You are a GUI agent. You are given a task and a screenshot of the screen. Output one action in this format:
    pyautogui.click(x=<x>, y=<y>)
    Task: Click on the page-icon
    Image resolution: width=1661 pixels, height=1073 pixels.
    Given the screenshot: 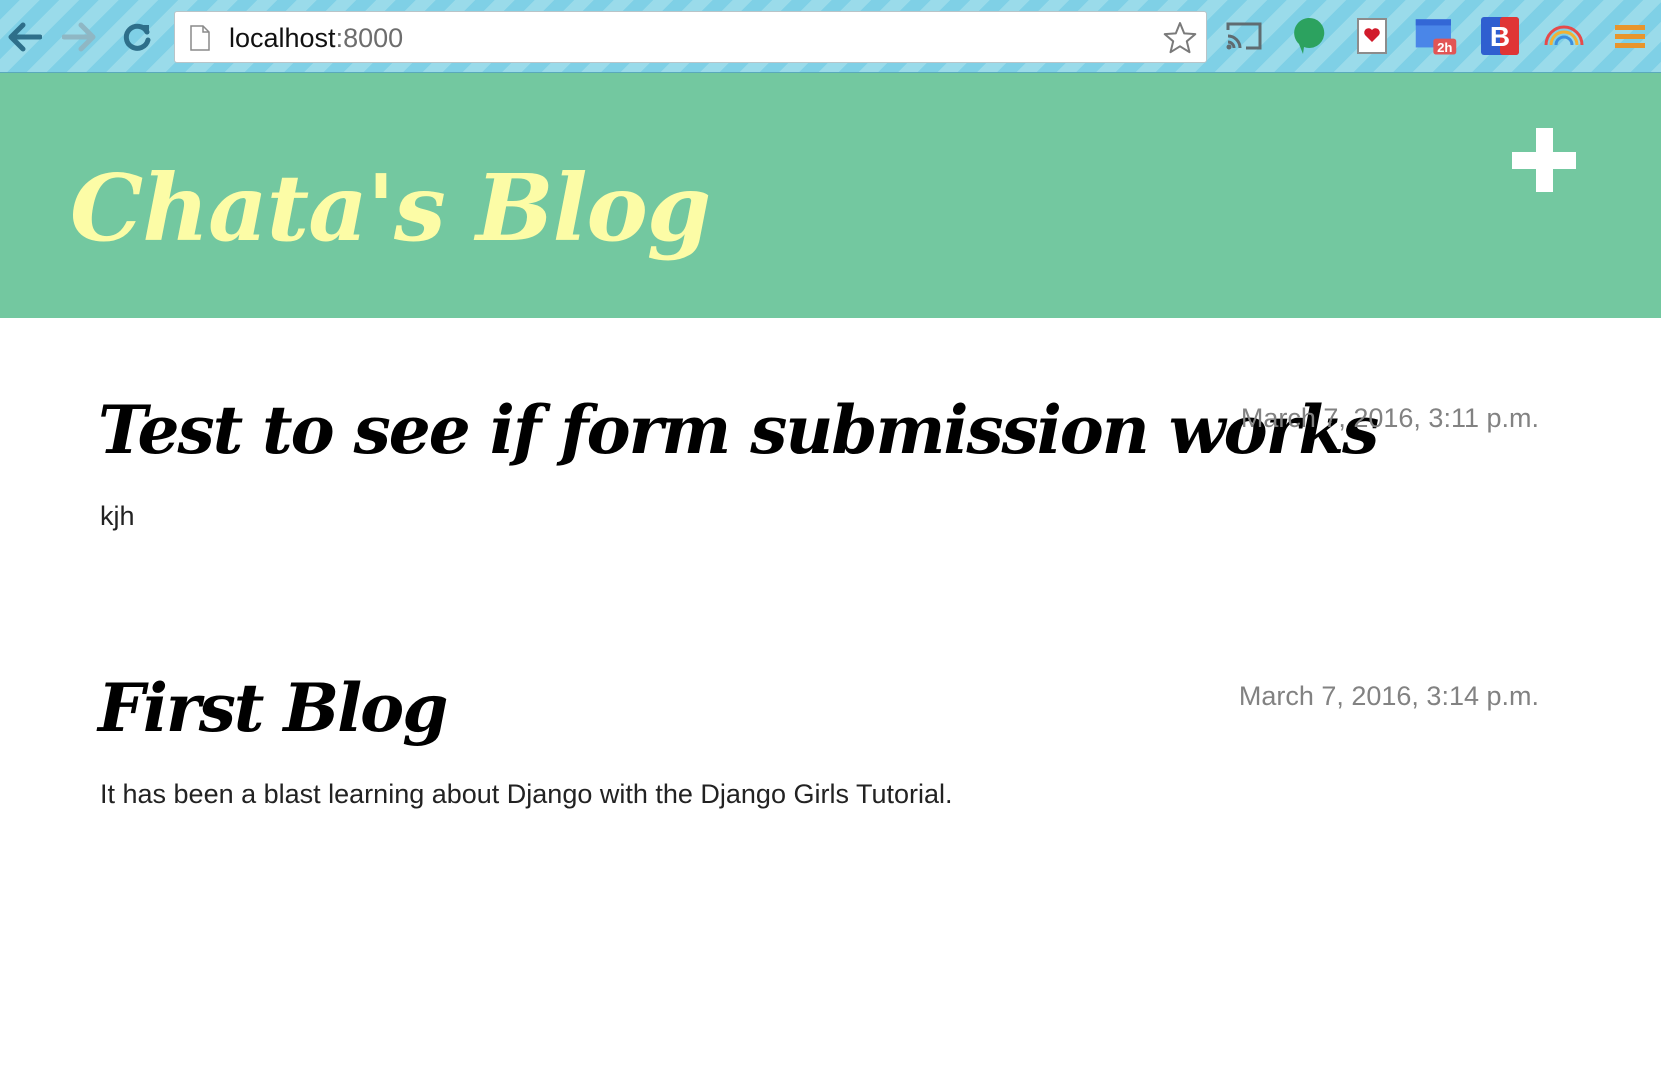 What is the action you would take?
    pyautogui.click(x=200, y=38)
    